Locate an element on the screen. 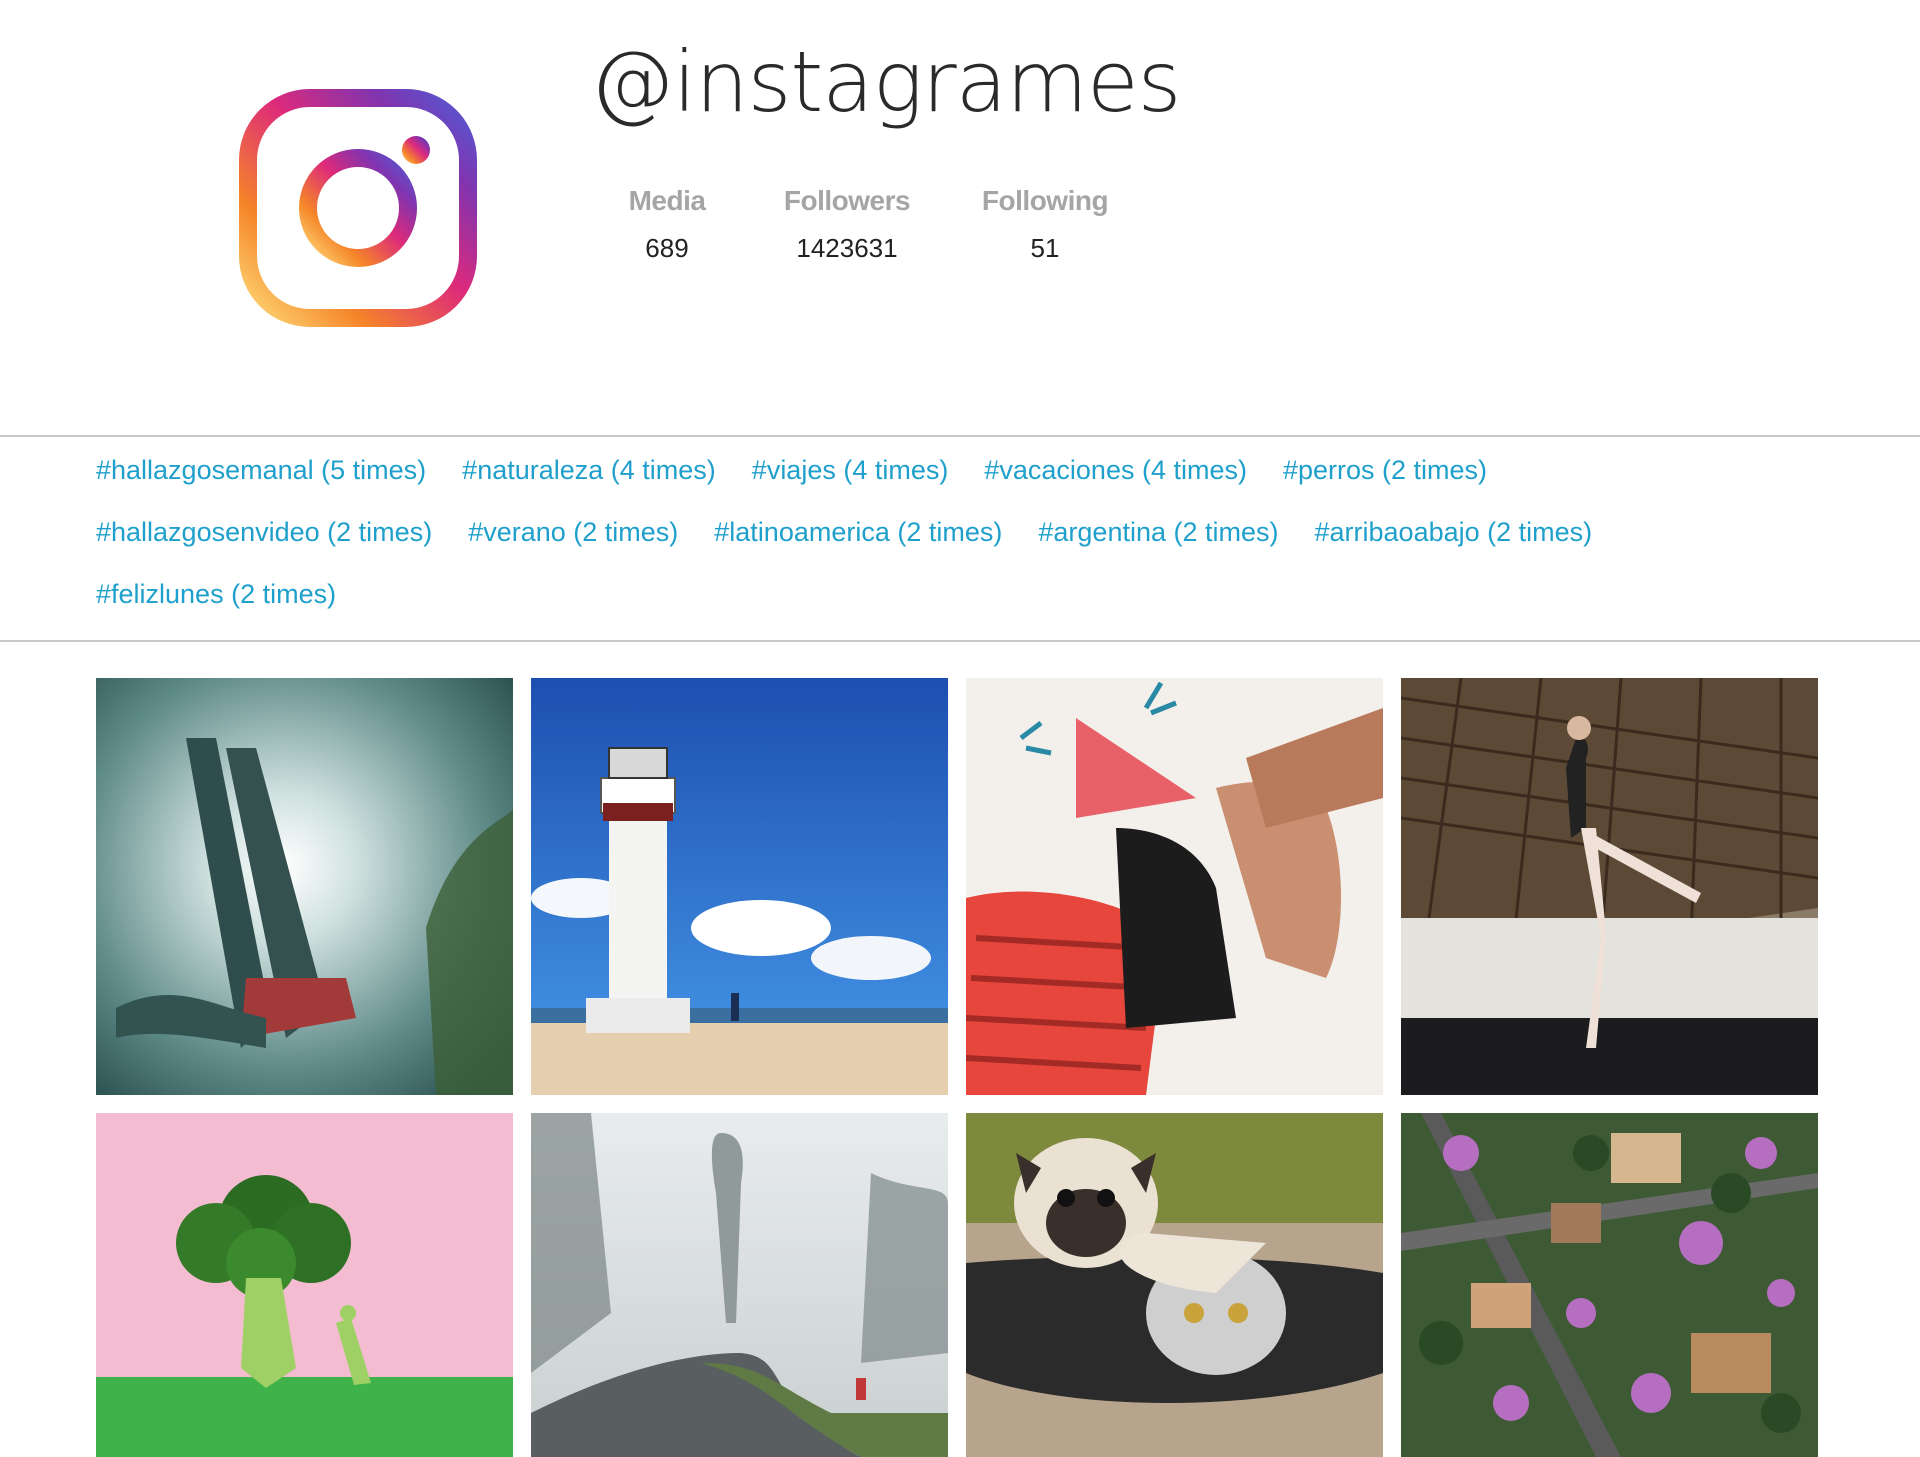  hashtag-link: #hallazgosemanal (5 times) is located at coordinates (261, 470).